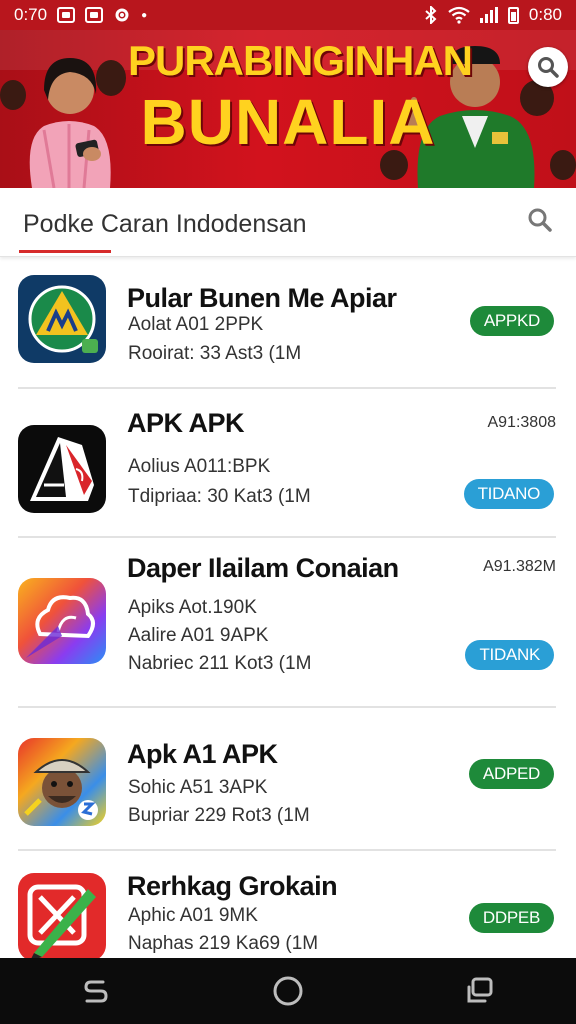 The width and height of the screenshot is (576, 1024). What do you see at coordinates (511, 321) in the screenshot?
I see `app-install-button: APPKD` at bounding box center [511, 321].